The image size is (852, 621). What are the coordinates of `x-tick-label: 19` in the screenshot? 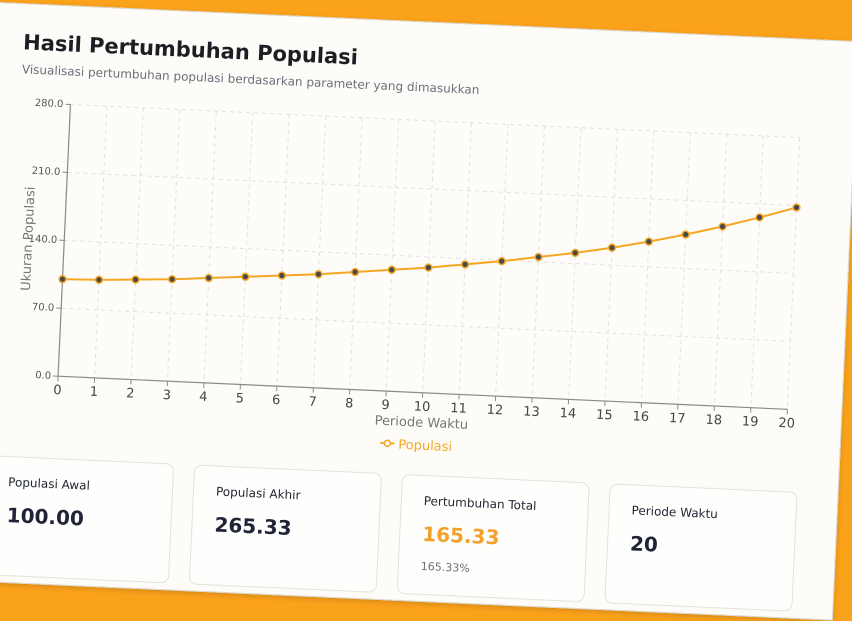 It's located at (750, 422).